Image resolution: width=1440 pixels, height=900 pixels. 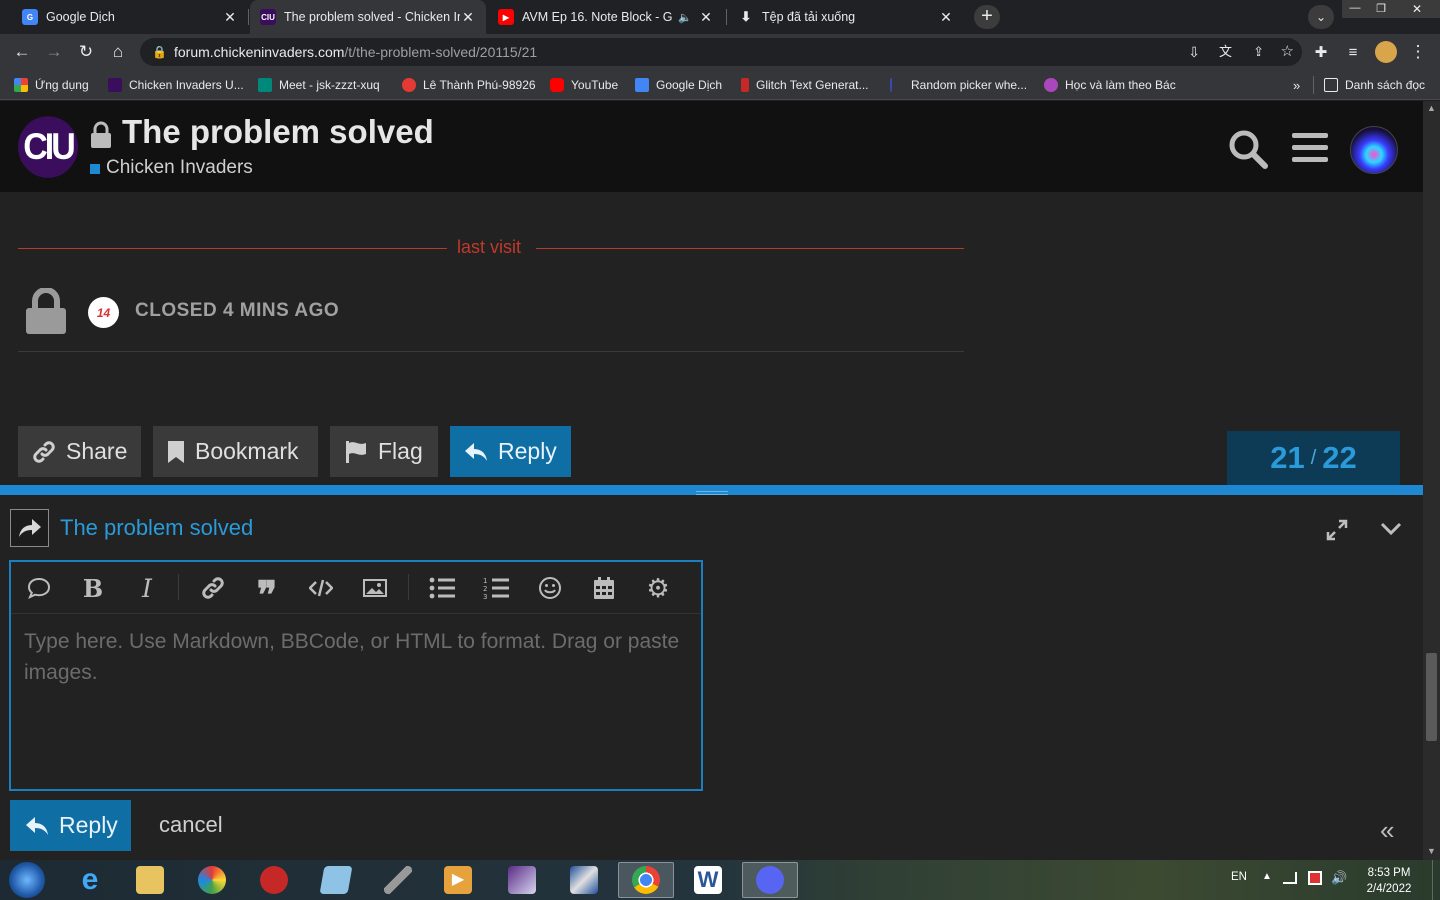 I want to click on reply-button-top: Reply, so click(x=510, y=451).